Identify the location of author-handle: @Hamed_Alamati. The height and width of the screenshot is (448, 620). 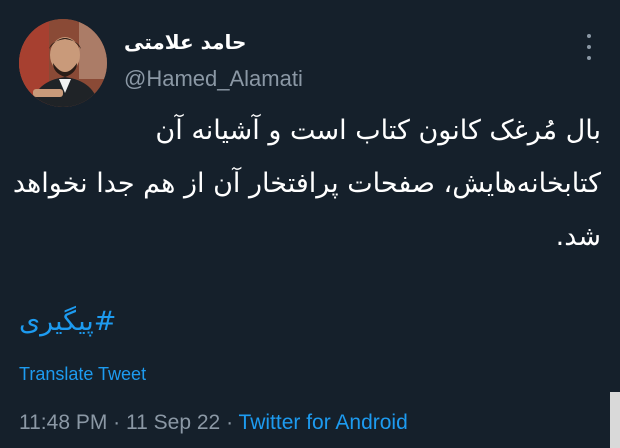
(213, 79).